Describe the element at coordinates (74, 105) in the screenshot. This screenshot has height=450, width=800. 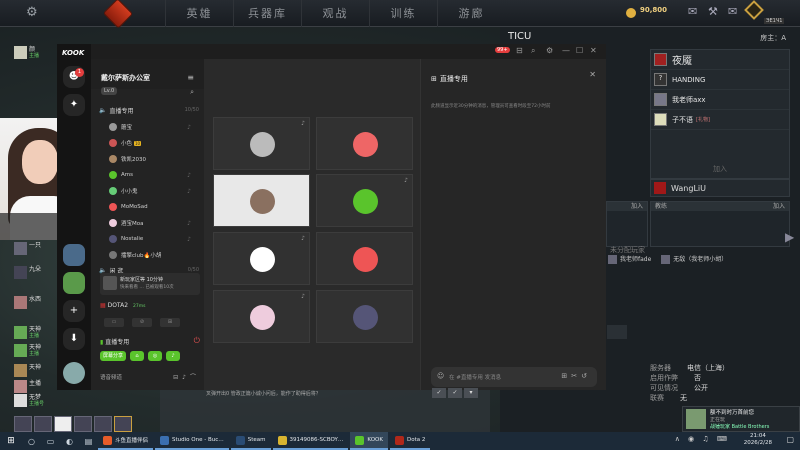
I see `discover-icon: ✦` at that location.